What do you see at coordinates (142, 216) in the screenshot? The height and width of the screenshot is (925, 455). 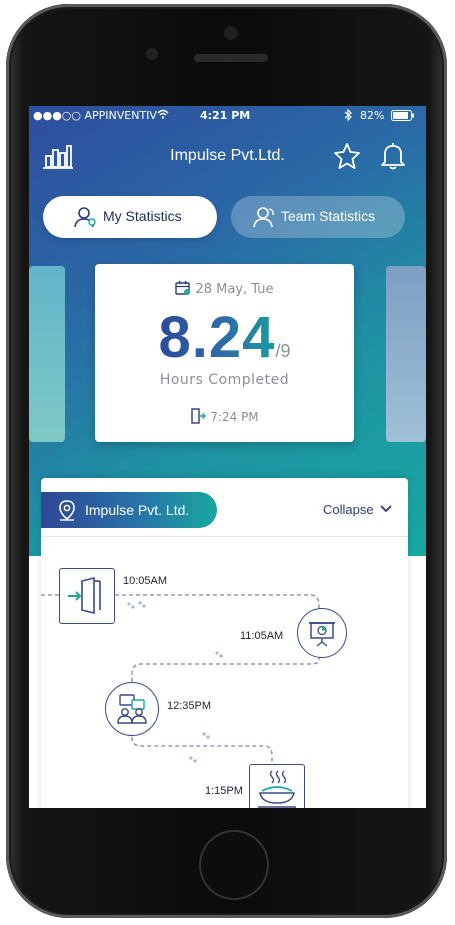 I see `tab-my-statistics-label: My Statistics` at bounding box center [142, 216].